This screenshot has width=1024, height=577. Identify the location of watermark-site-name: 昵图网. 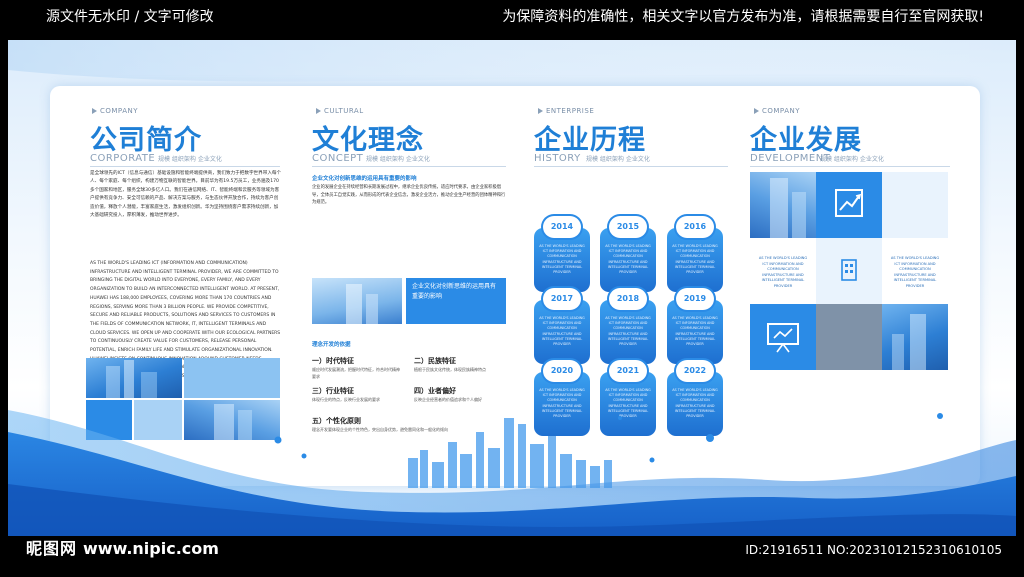
(52, 548).